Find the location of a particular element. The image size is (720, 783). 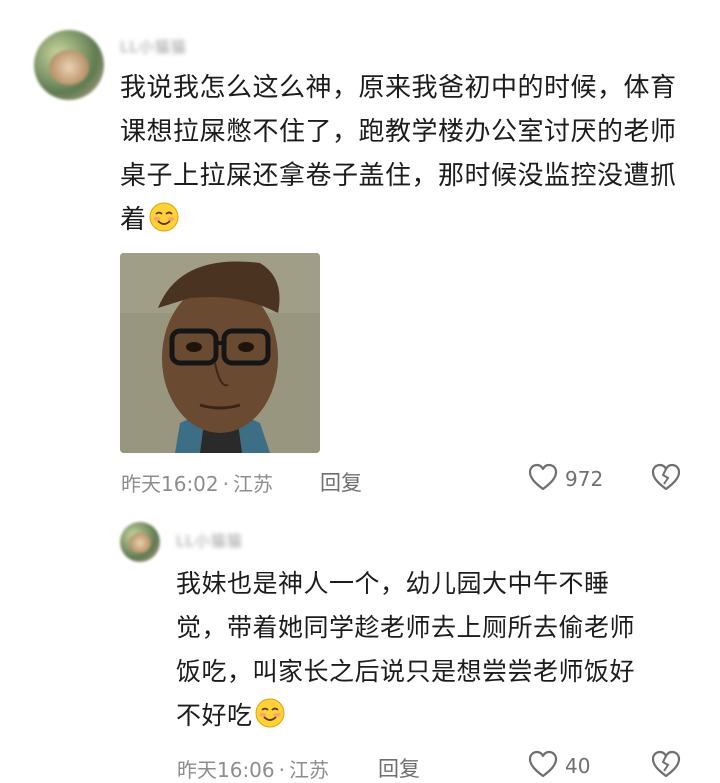

attached-photo is located at coordinates (220, 353).